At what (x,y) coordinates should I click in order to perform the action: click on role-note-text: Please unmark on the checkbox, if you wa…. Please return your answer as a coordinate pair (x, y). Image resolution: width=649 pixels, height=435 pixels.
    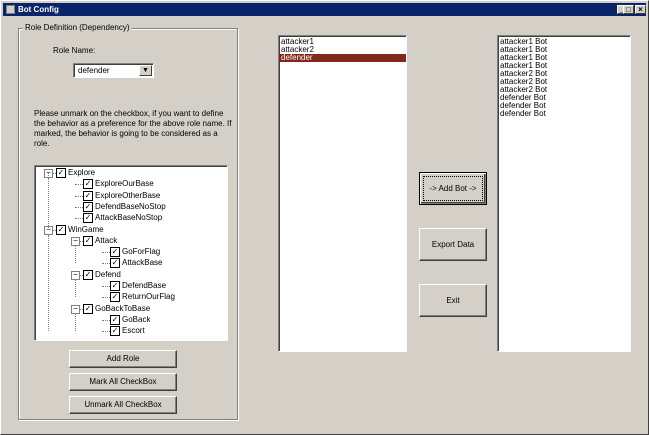
    Looking at the image, I should click on (133, 128).